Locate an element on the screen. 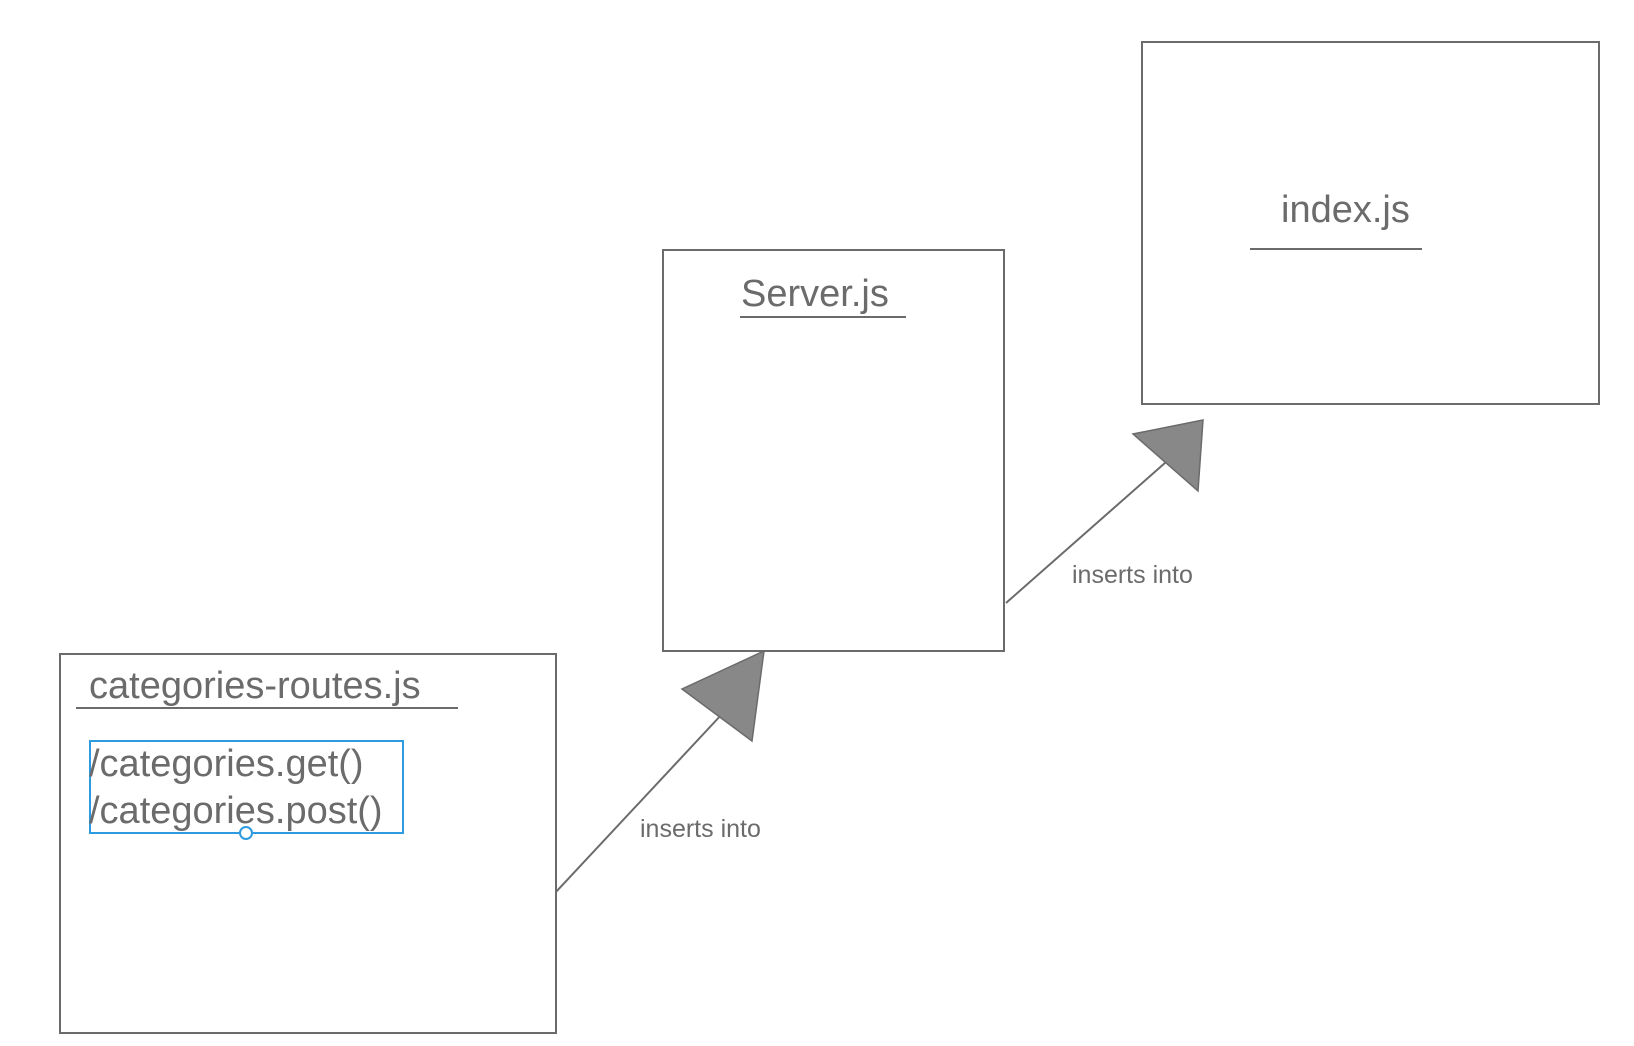  arrowhead-routes-to-server is located at coordinates (722, 696).